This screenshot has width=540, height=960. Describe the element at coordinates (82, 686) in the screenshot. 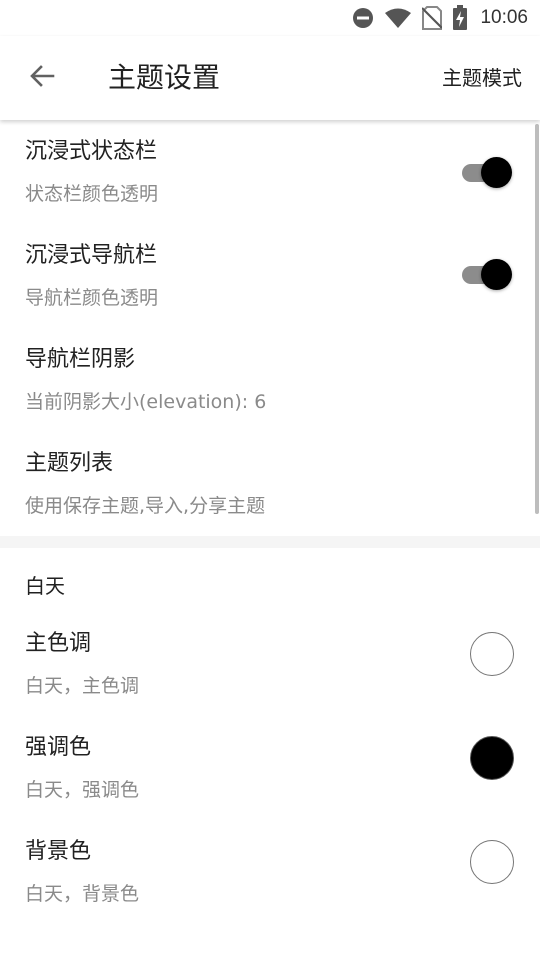

I see `pref-summary: 白天，主色调` at that location.